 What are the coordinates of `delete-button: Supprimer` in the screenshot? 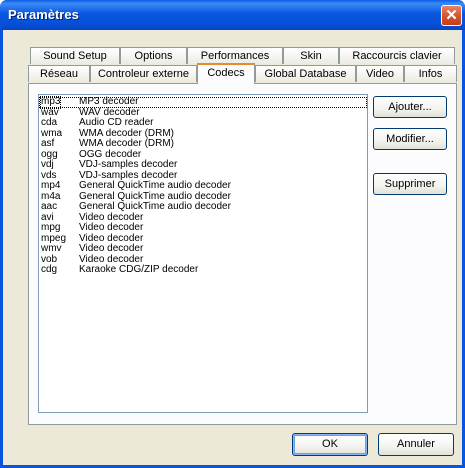 It's located at (410, 184).